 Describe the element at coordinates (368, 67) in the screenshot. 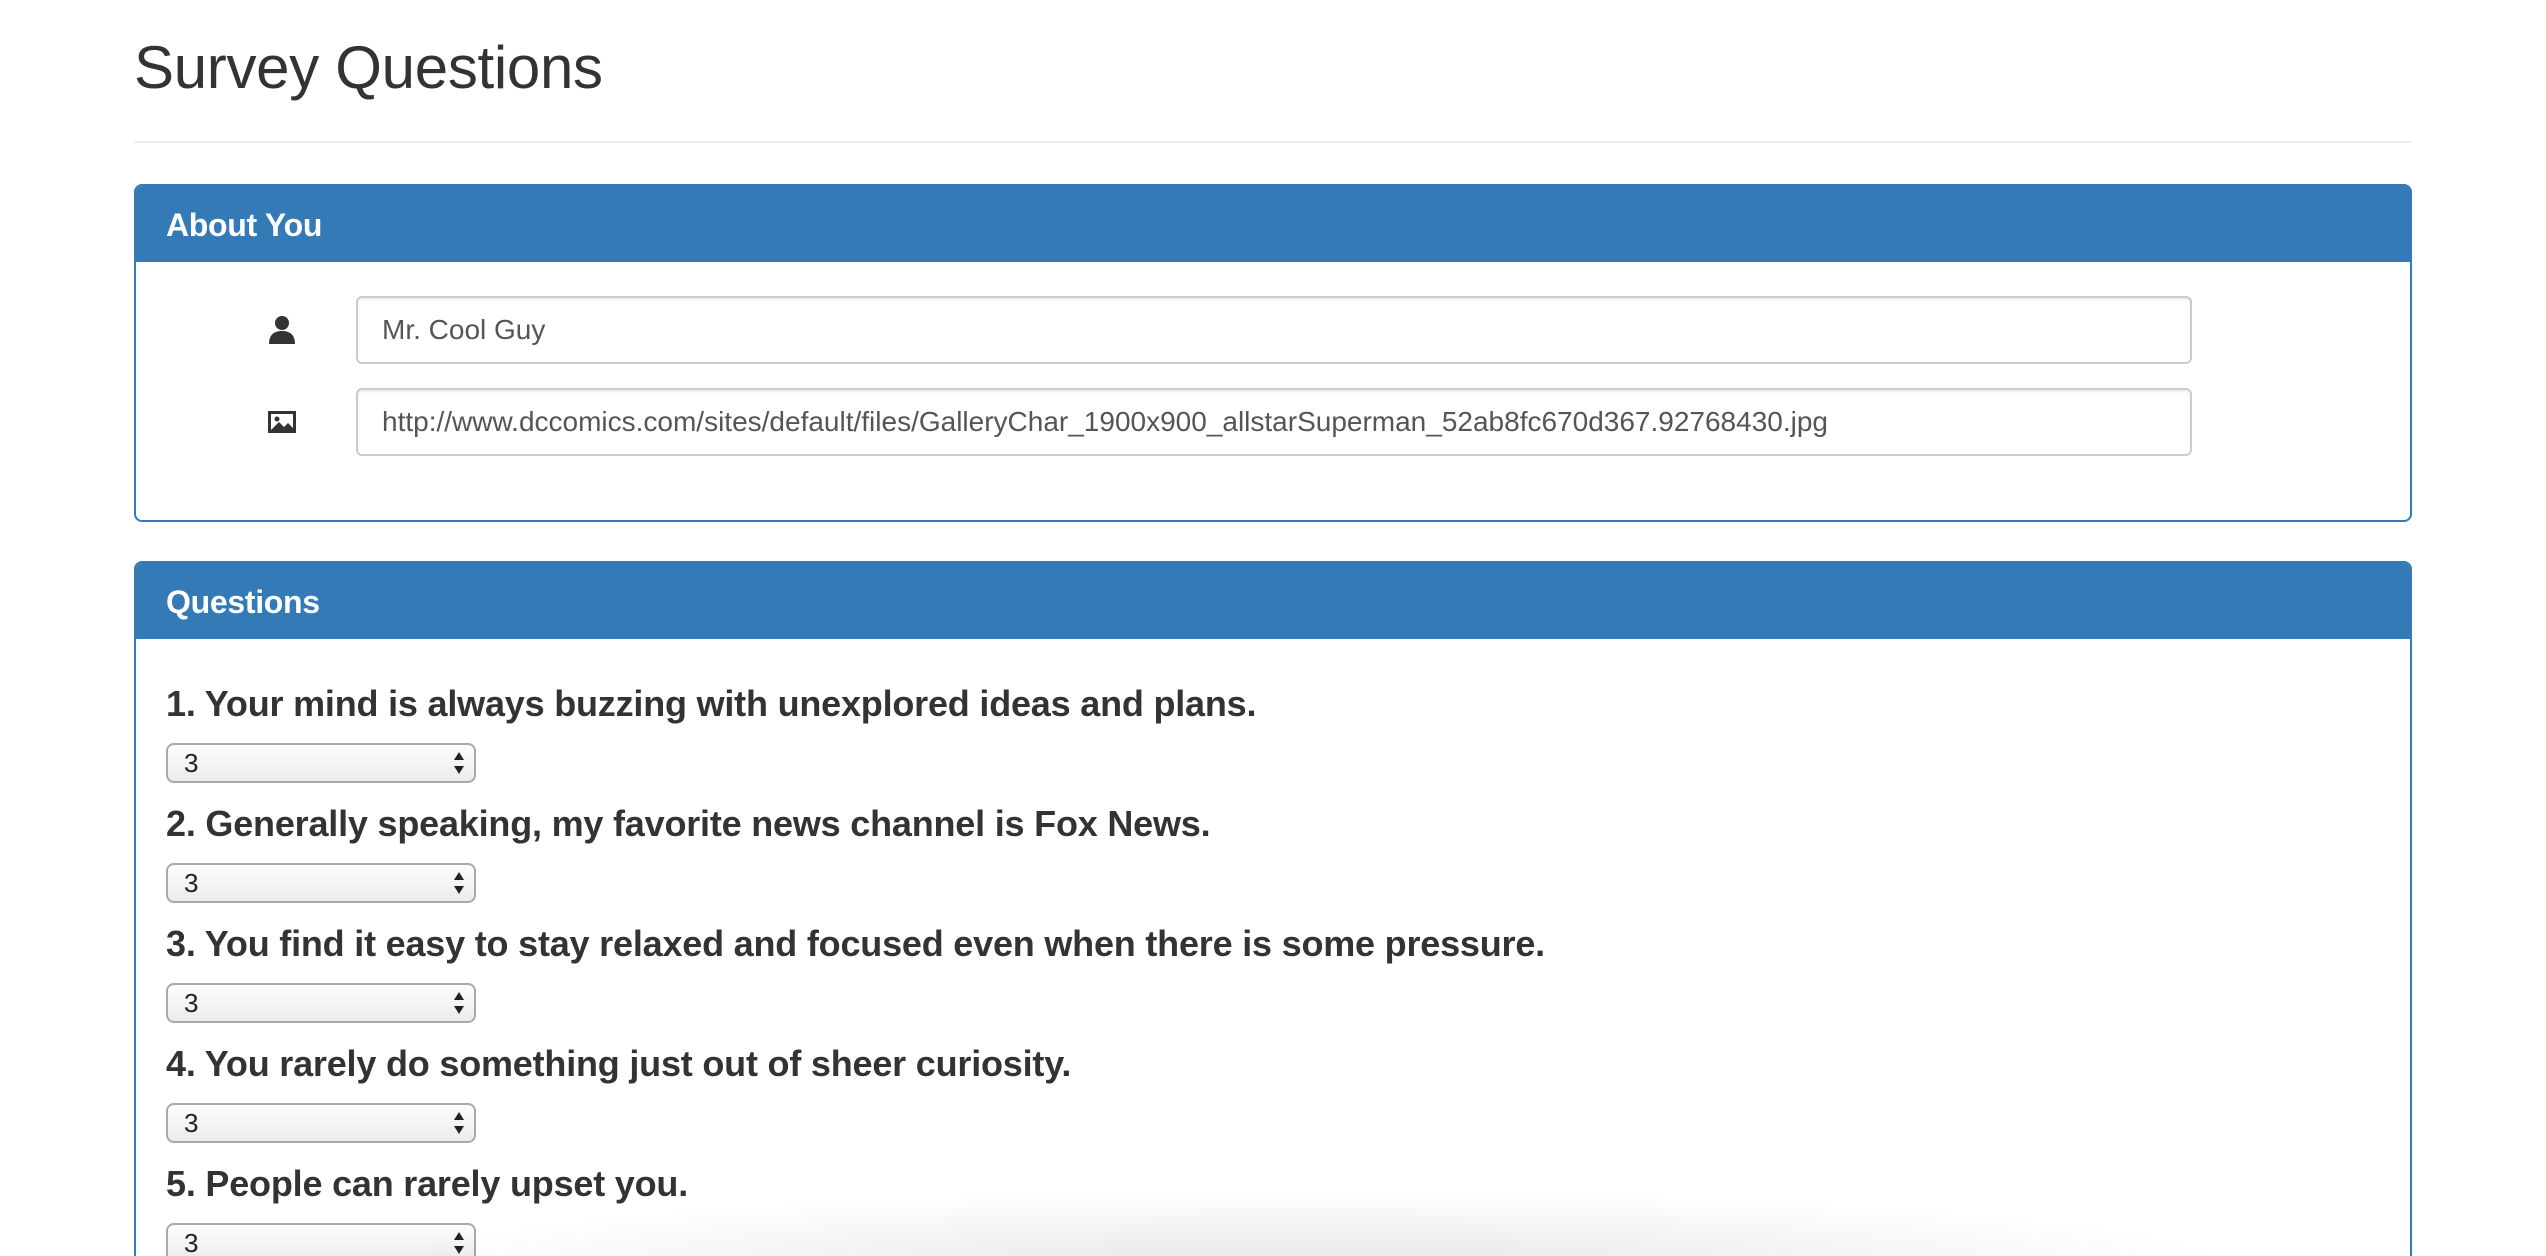

I see `page-title: Survey Questions` at that location.